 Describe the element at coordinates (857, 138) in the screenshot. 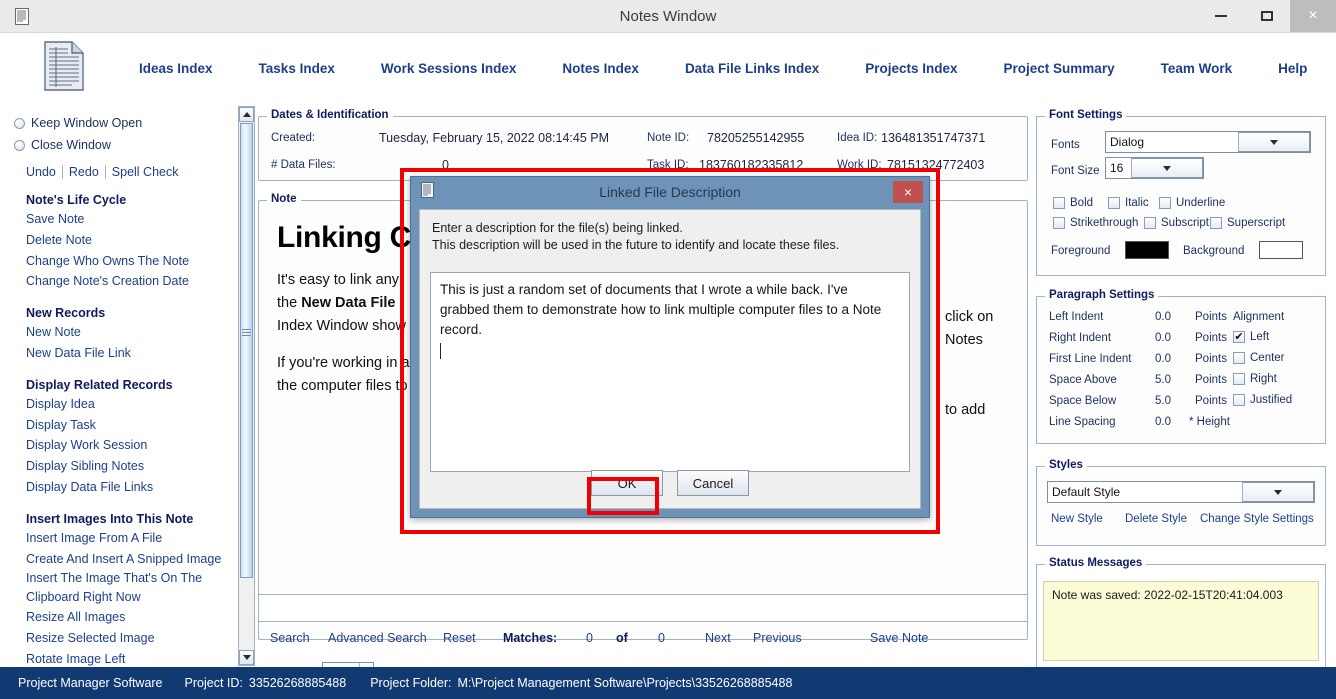

I see `idea-id-label: Idea ID:` at that location.